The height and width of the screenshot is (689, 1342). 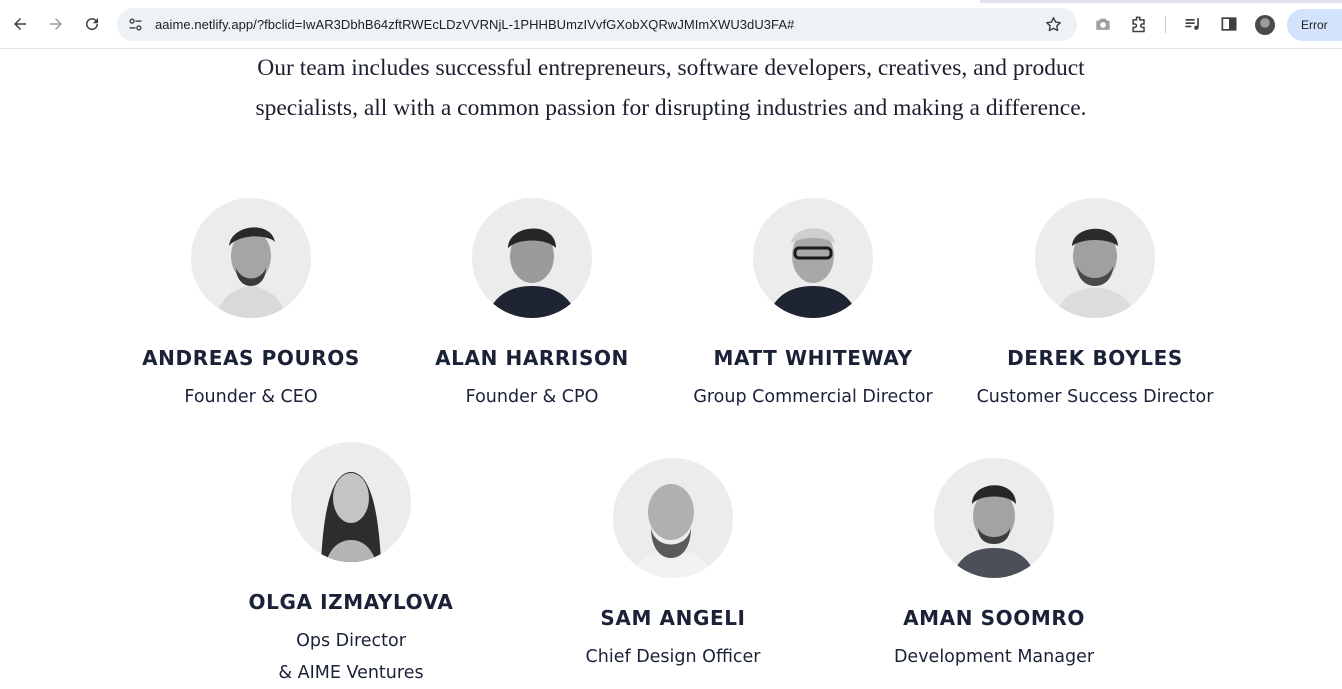 I want to click on member-role: Founder & CEO, so click(x=251, y=397).